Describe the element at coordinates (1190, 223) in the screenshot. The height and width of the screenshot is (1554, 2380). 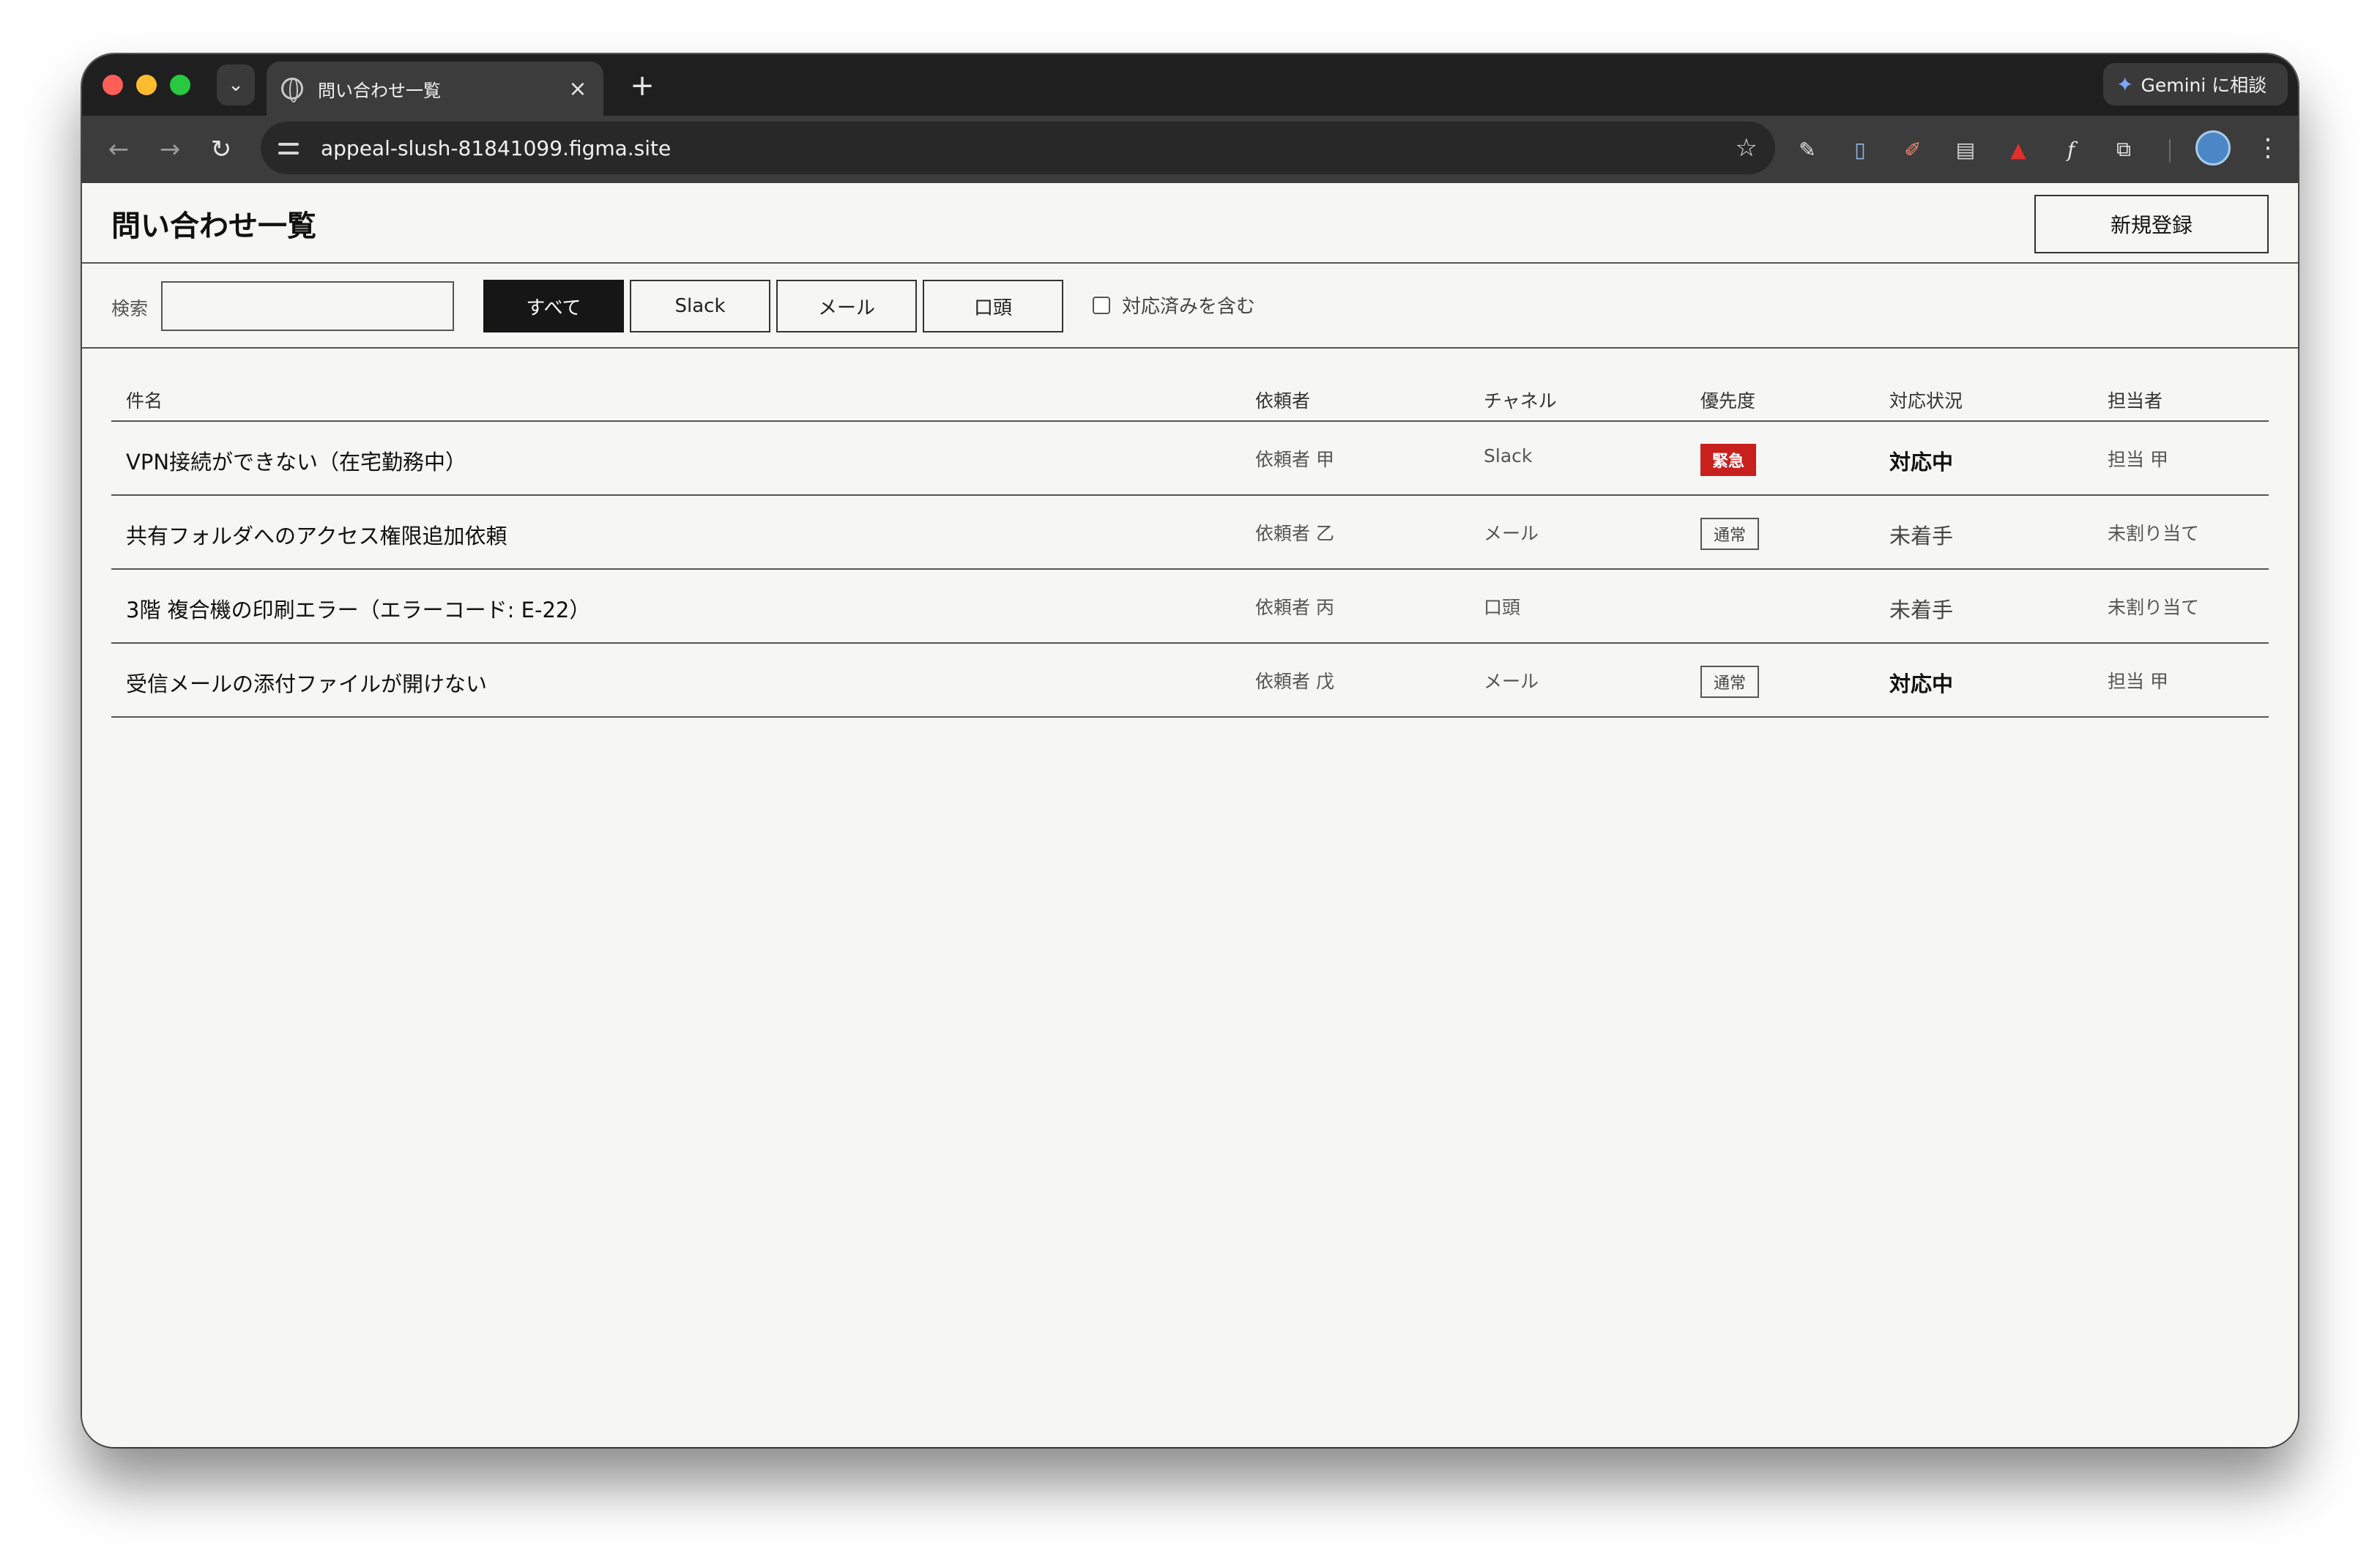
I see `page-header: 問い合わせ一覧 新規登録` at that location.